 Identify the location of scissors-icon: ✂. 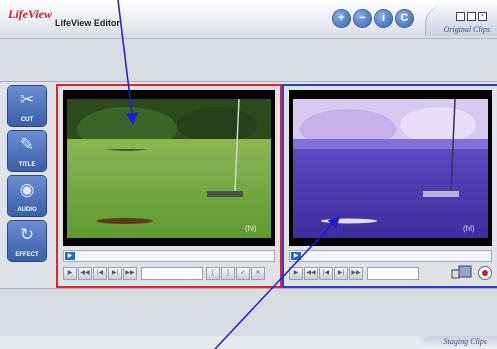
(27, 99).